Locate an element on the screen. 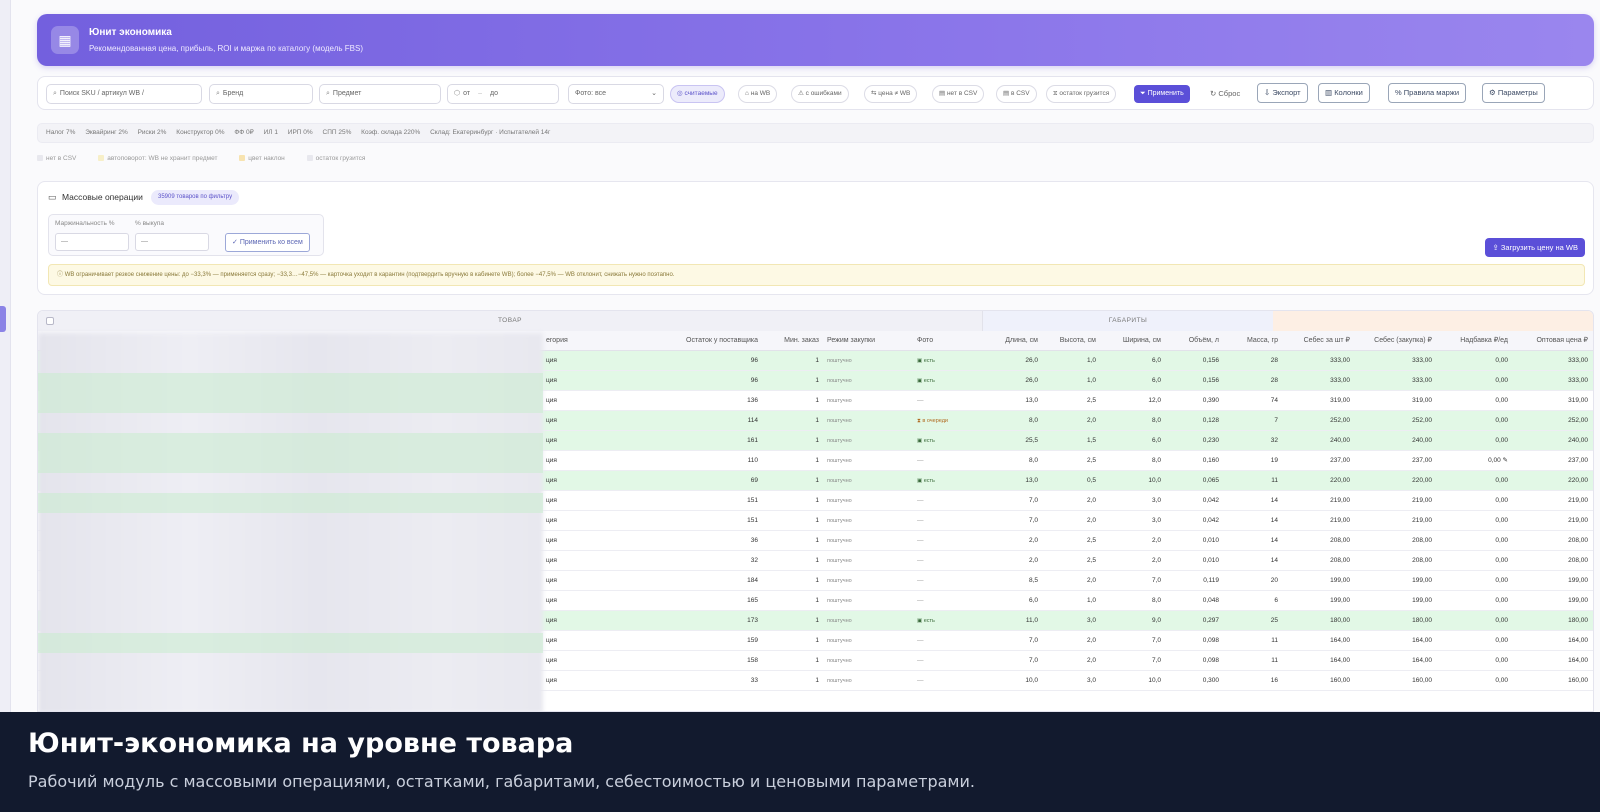 Image resolution: width=1600 pixels, height=812 pixels. chip-in-csv: ▤ в CSV is located at coordinates (1016, 94).